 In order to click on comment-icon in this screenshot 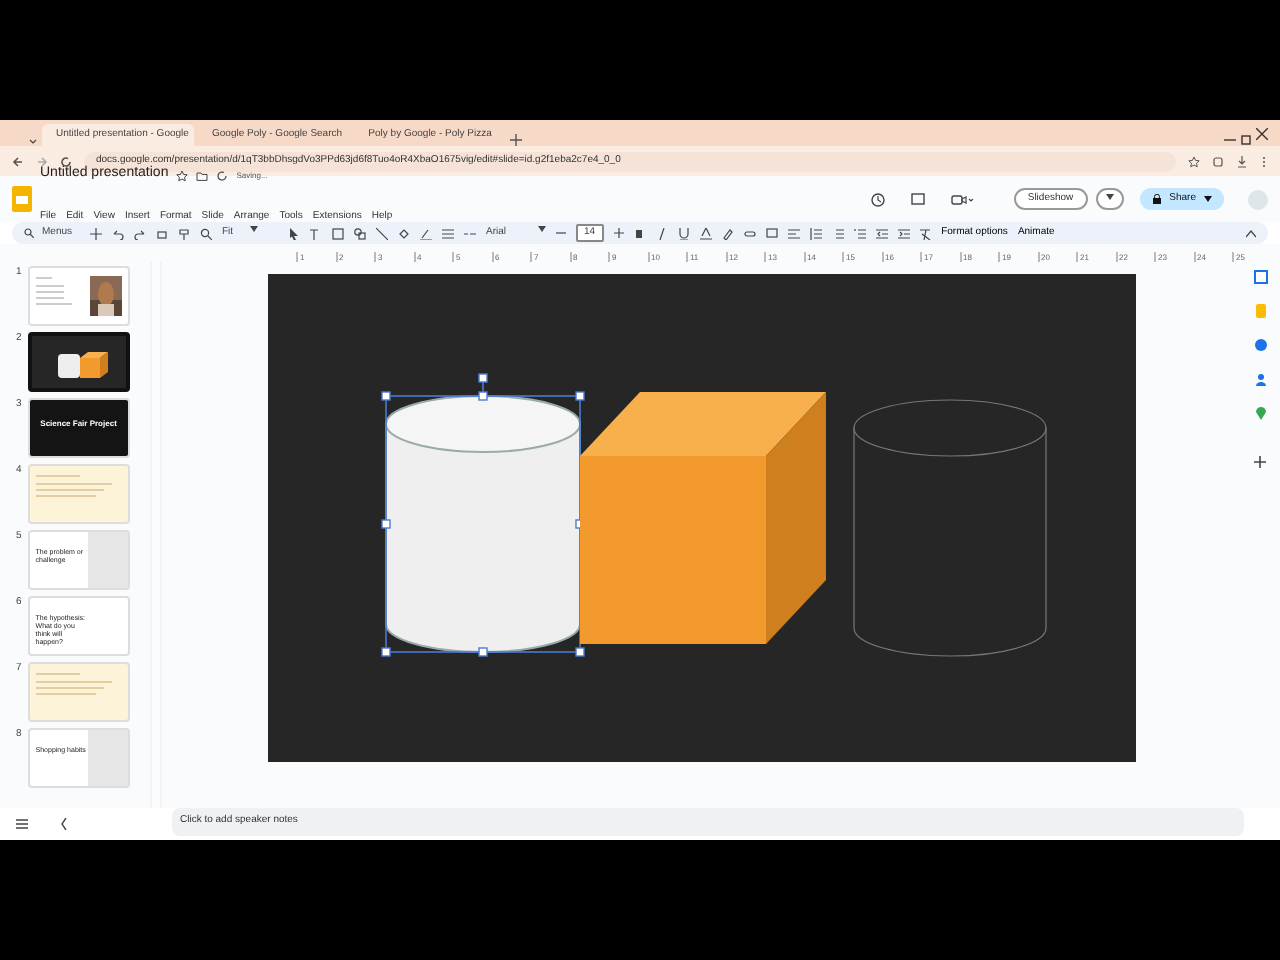, I will do `click(771, 233)`.